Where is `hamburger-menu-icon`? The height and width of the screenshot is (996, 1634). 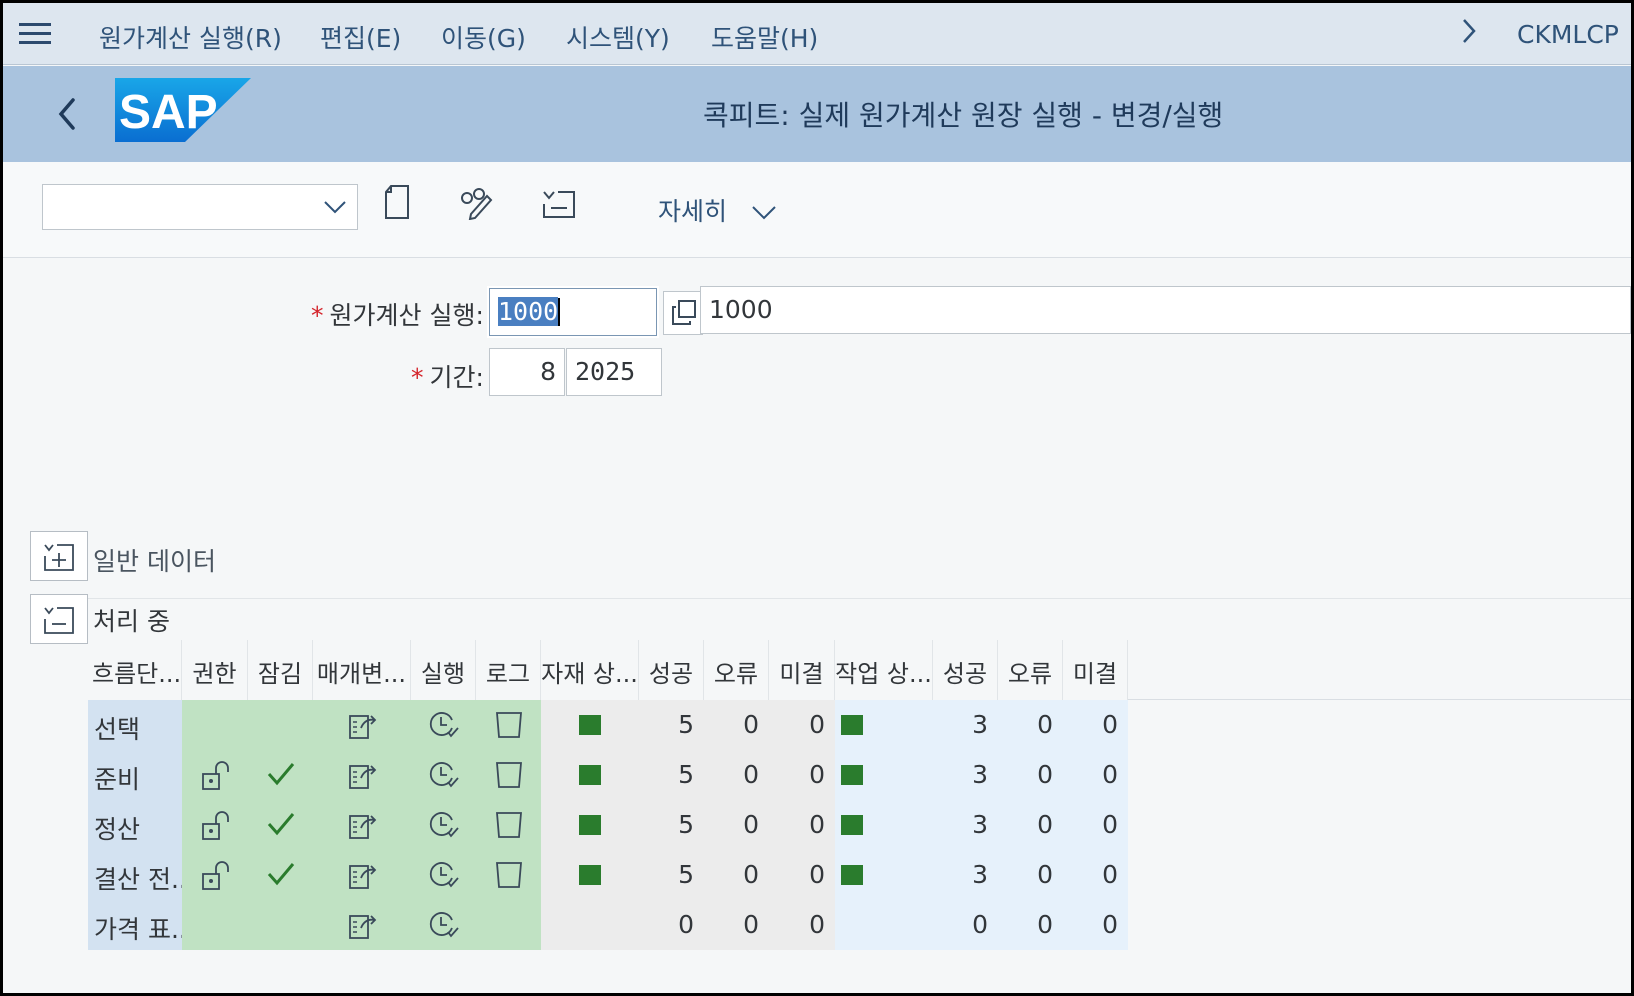
hamburger-menu-icon is located at coordinates (35, 34).